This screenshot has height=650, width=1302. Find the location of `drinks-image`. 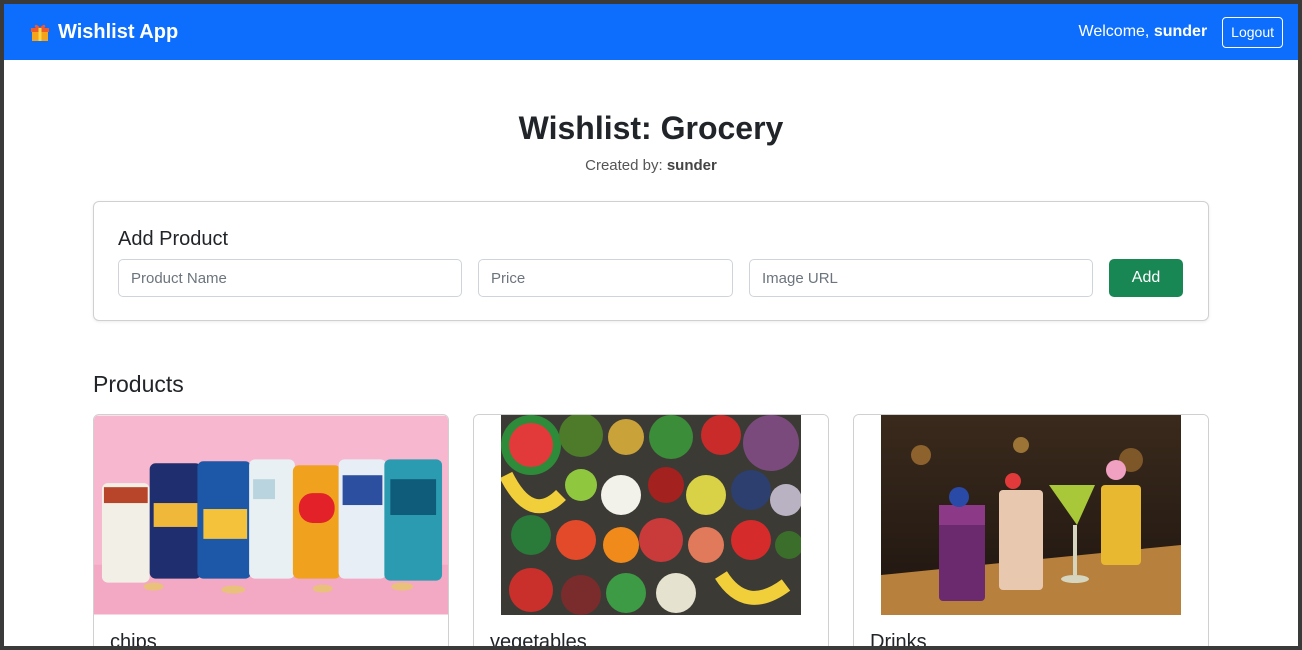

drinks-image is located at coordinates (1031, 515).